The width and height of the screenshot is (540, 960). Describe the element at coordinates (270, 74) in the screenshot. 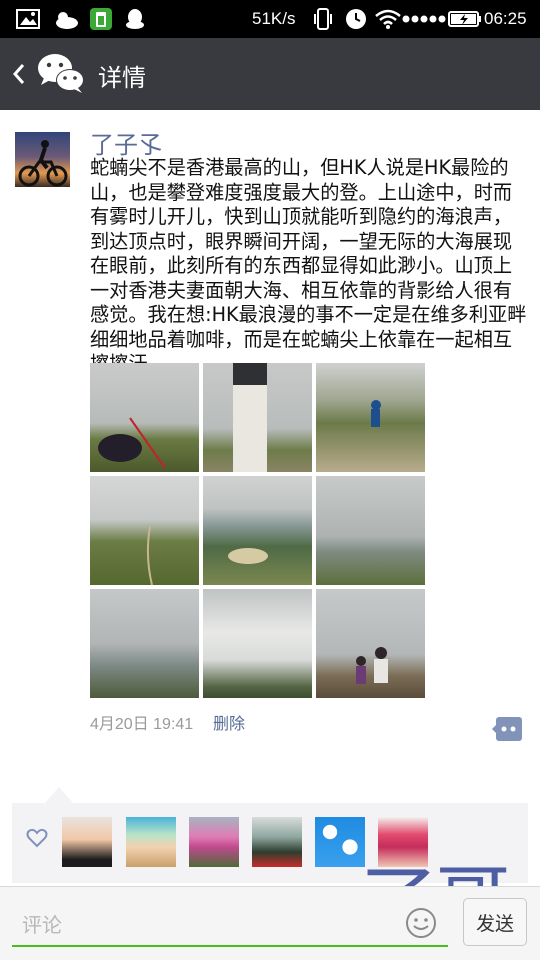

I see `title-bar: 详情` at that location.